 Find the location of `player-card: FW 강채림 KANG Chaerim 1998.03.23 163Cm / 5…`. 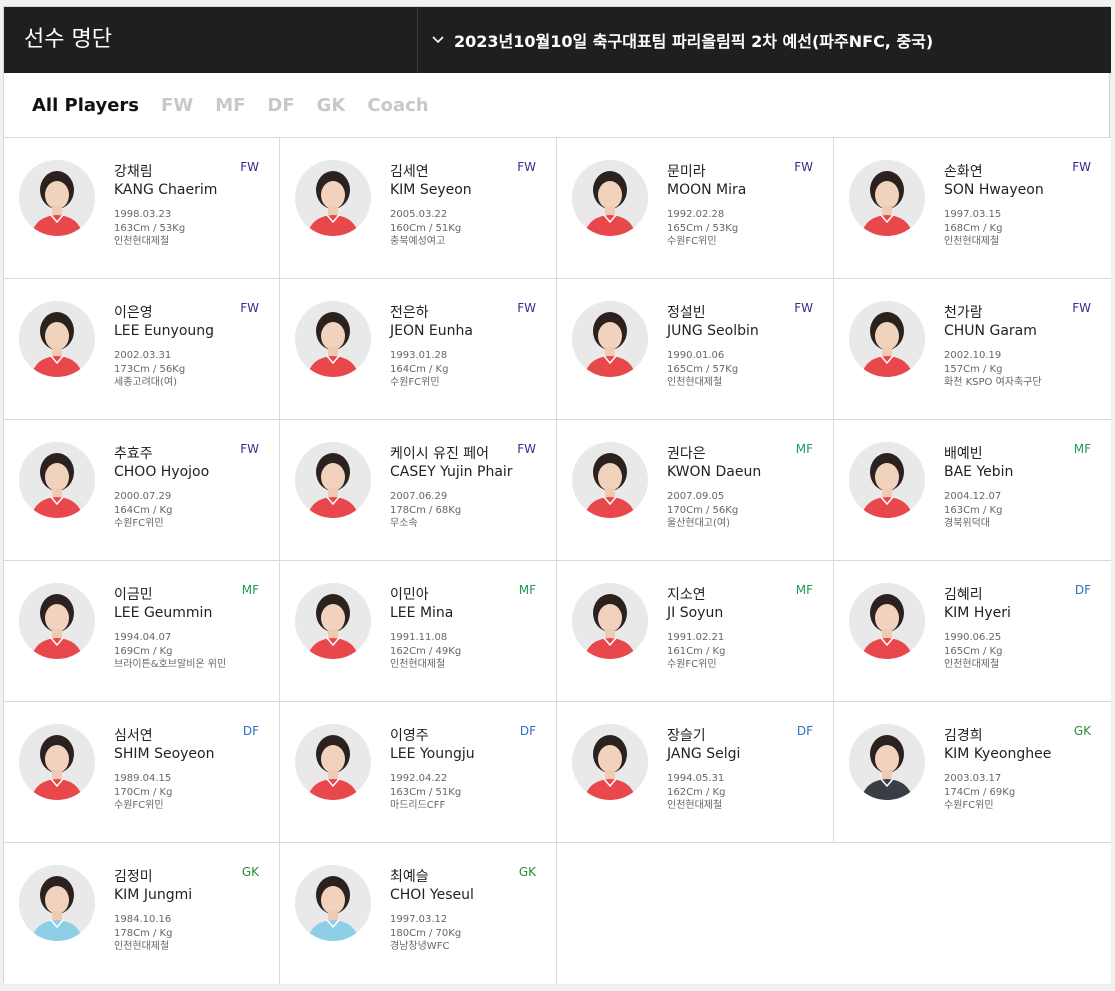

player-card: FW 강채림 KANG Chaerim 1998.03.23 163Cm / 5… is located at coordinates (142, 208).